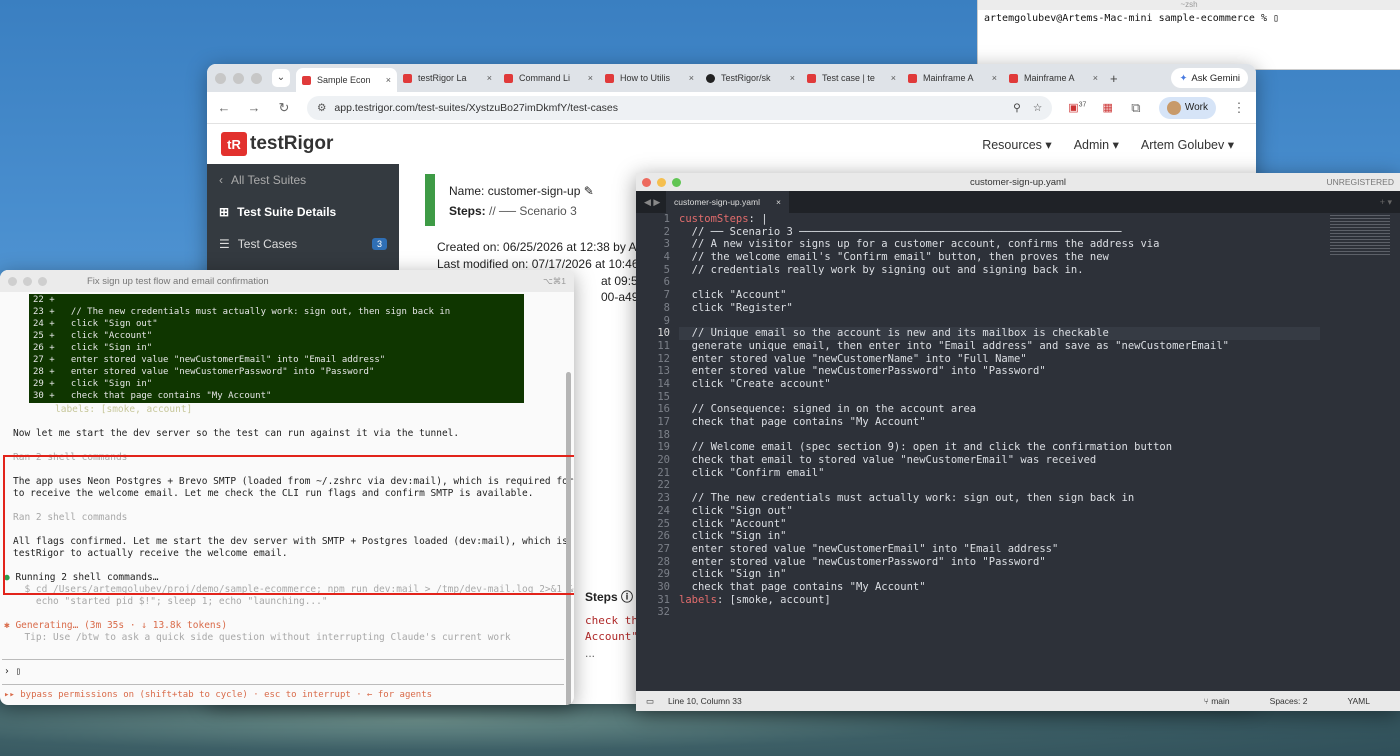 Image resolution: width=1400 pixels, height=756 pixels. What do you see at coordinates (999, 308) in the screenshot?
I see `code-line: click "Register"` at bounding box center [999, 308].